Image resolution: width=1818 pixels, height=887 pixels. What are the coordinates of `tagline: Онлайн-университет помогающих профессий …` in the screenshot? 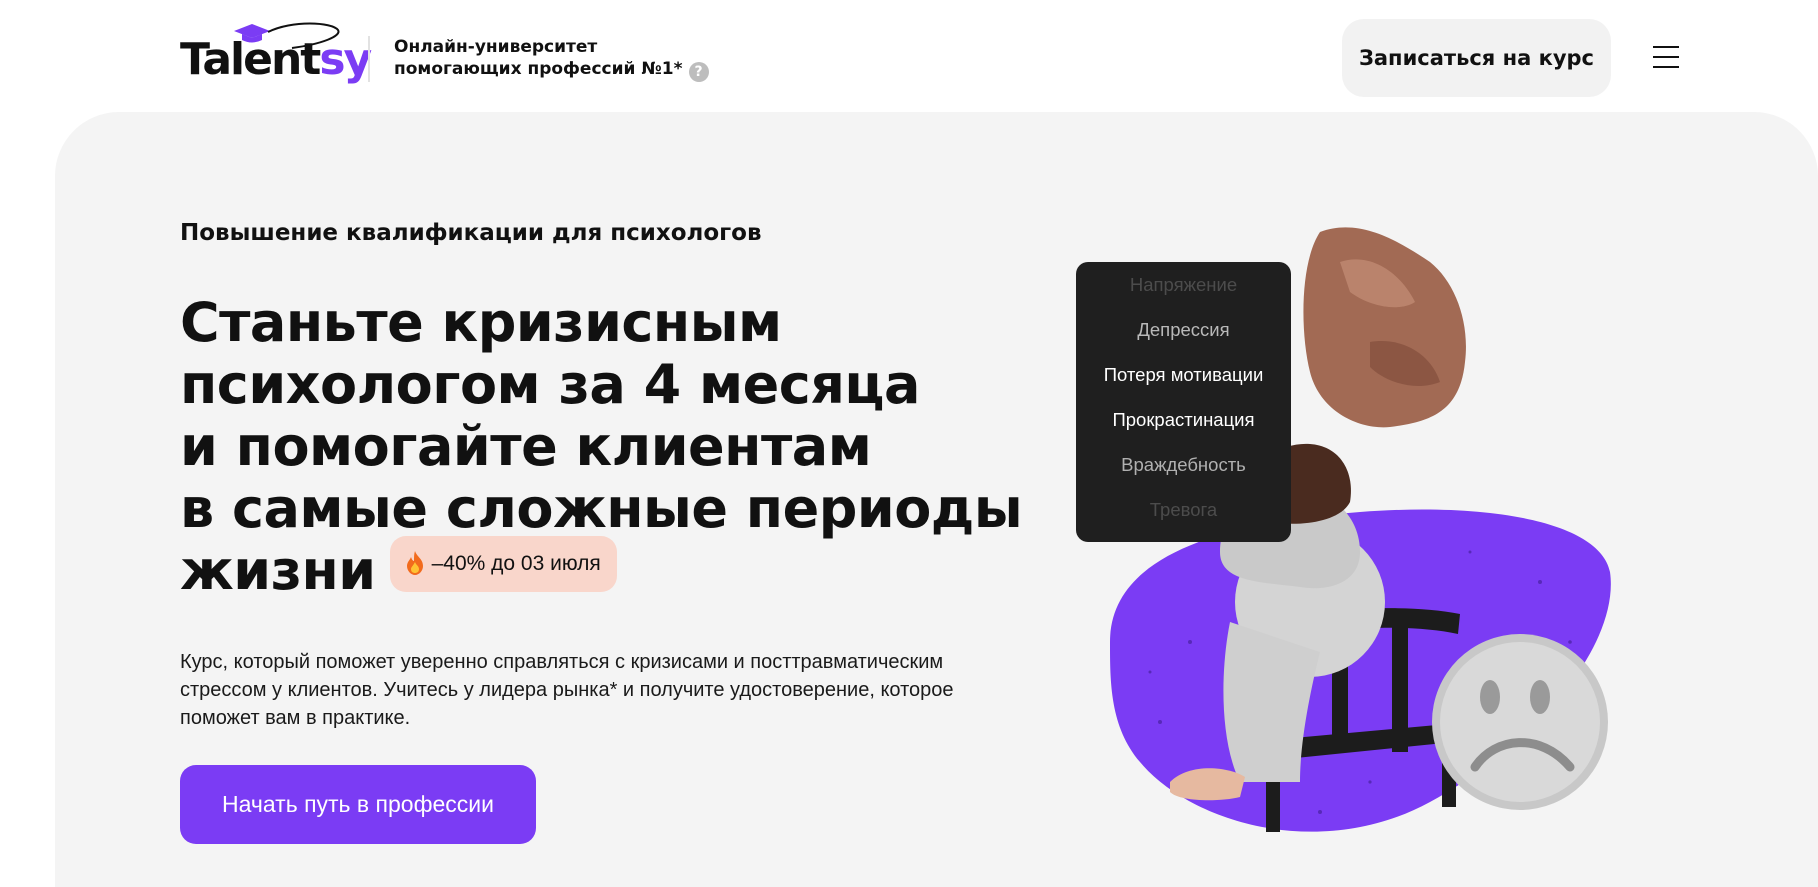 It's located at (551, 59).